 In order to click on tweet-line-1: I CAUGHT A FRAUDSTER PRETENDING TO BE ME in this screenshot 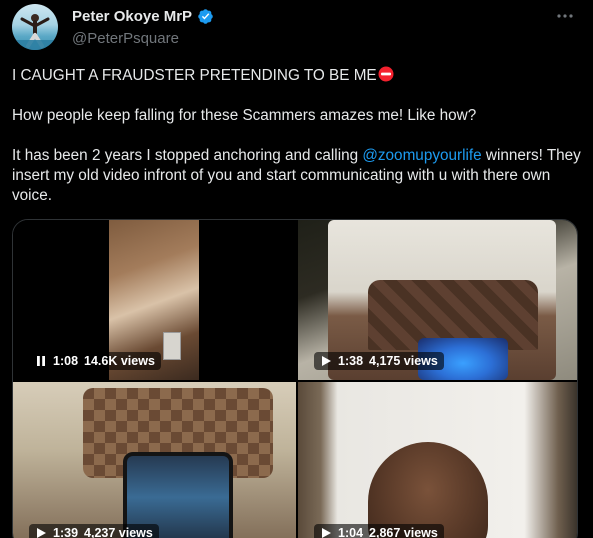, I will do `click(297, 76)`.